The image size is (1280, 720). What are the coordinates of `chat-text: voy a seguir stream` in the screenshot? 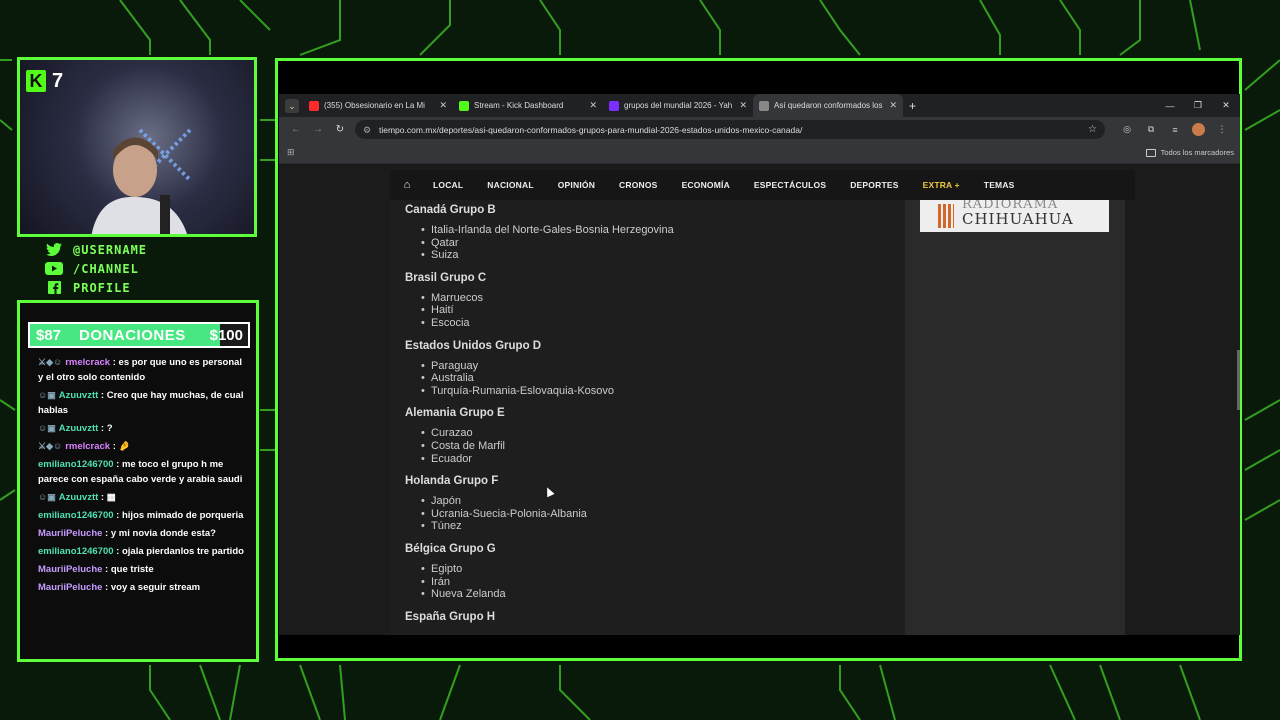 It's located at (155, 587).